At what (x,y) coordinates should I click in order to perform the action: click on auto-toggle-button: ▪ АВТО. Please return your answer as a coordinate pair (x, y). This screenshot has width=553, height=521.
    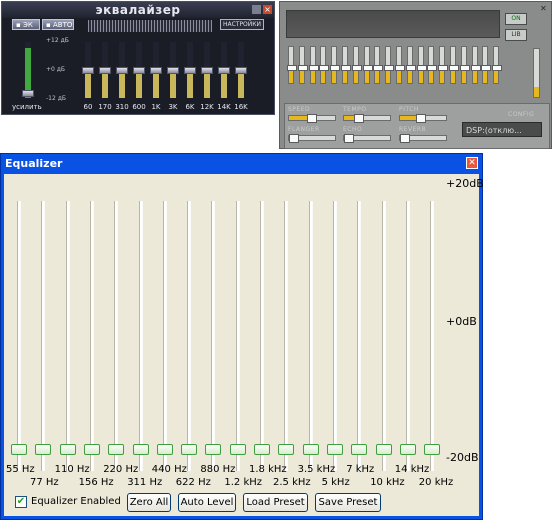
    Looking at the image, I should click on (58, 24).